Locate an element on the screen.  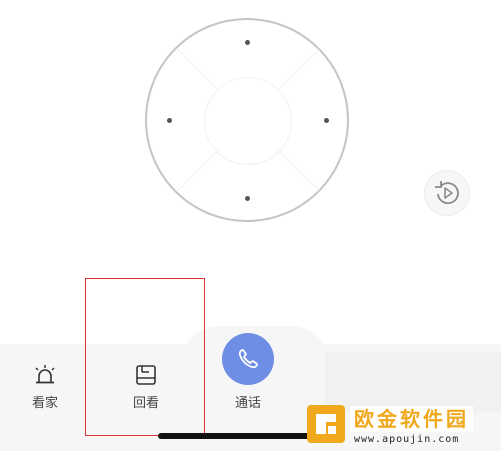
dpad-right-button is located at coordinates (326, 120).